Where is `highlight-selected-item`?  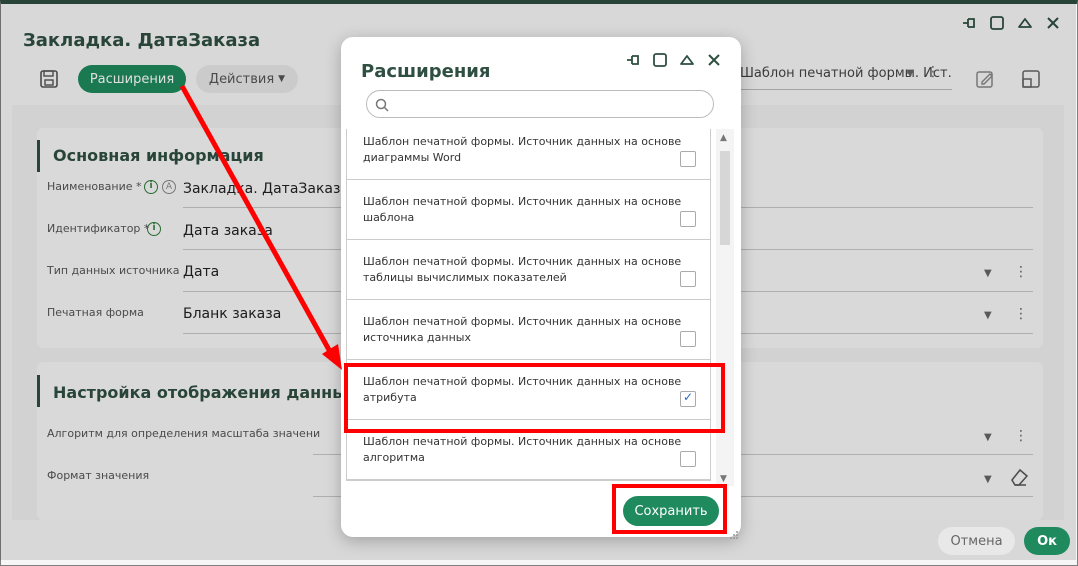 highlight-selected-item is located at coordinates (534, 398).